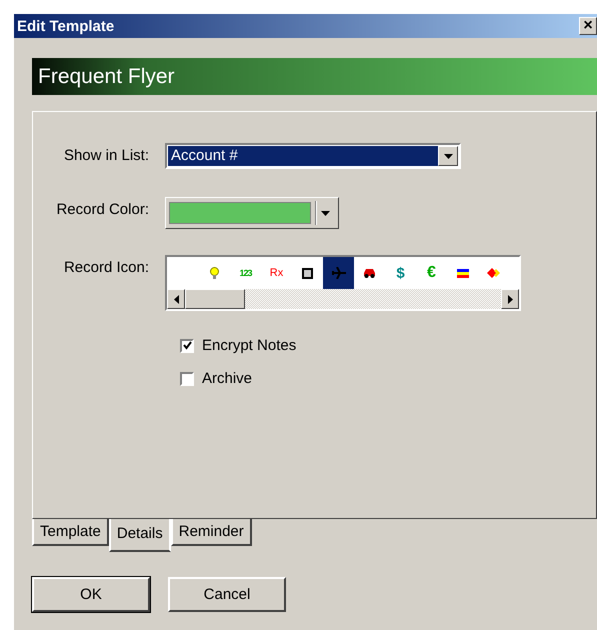 The width and height of the screenshot is (597, 630). I want to click on icon-option: Rx, so click(276, 273).